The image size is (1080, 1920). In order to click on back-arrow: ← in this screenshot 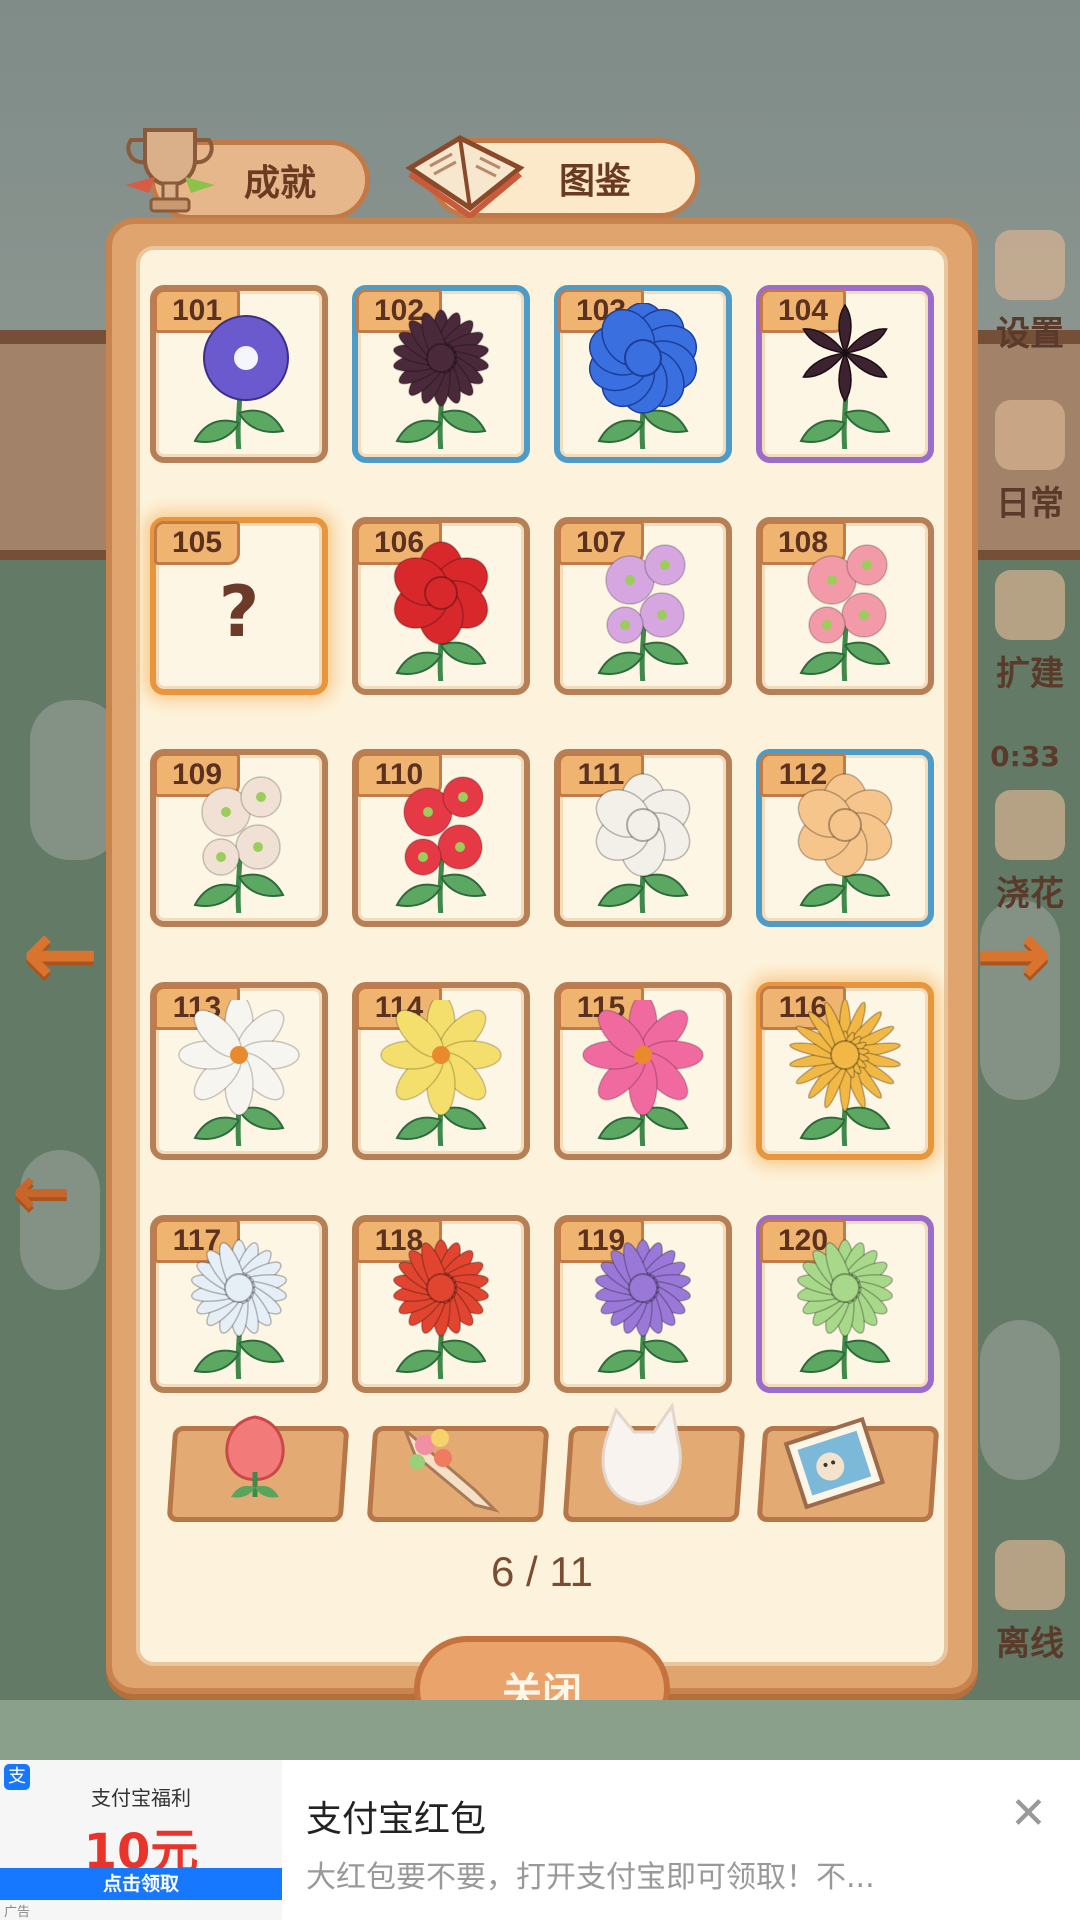, I will do `click(41, 1191)`.